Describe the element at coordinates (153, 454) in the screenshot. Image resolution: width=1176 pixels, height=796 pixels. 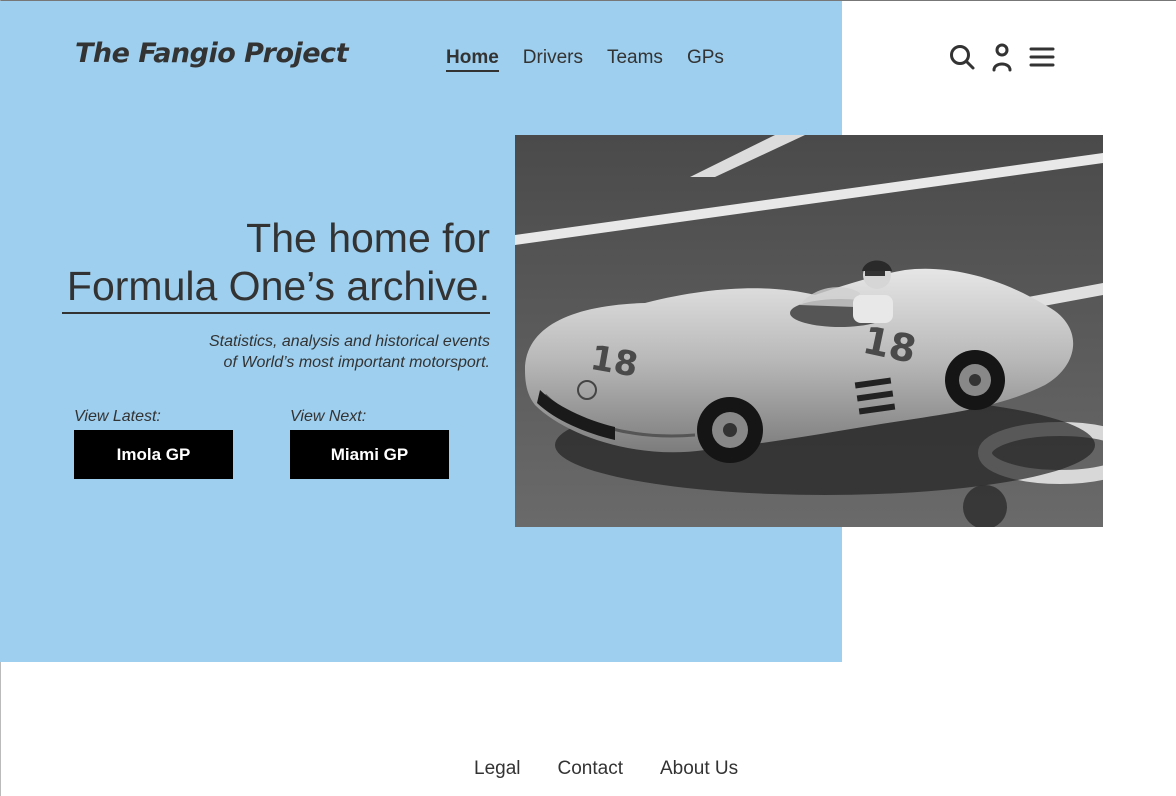
I see `view-latest-button: Imola GP` at that location.